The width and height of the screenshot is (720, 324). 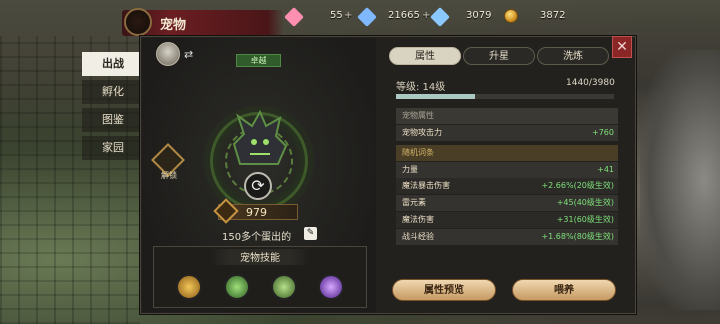 What do you see at coordinates (260, 257) in the screenshot?
I see `pet-skills-title: 宠物技能` at bounding box center [260, 257].